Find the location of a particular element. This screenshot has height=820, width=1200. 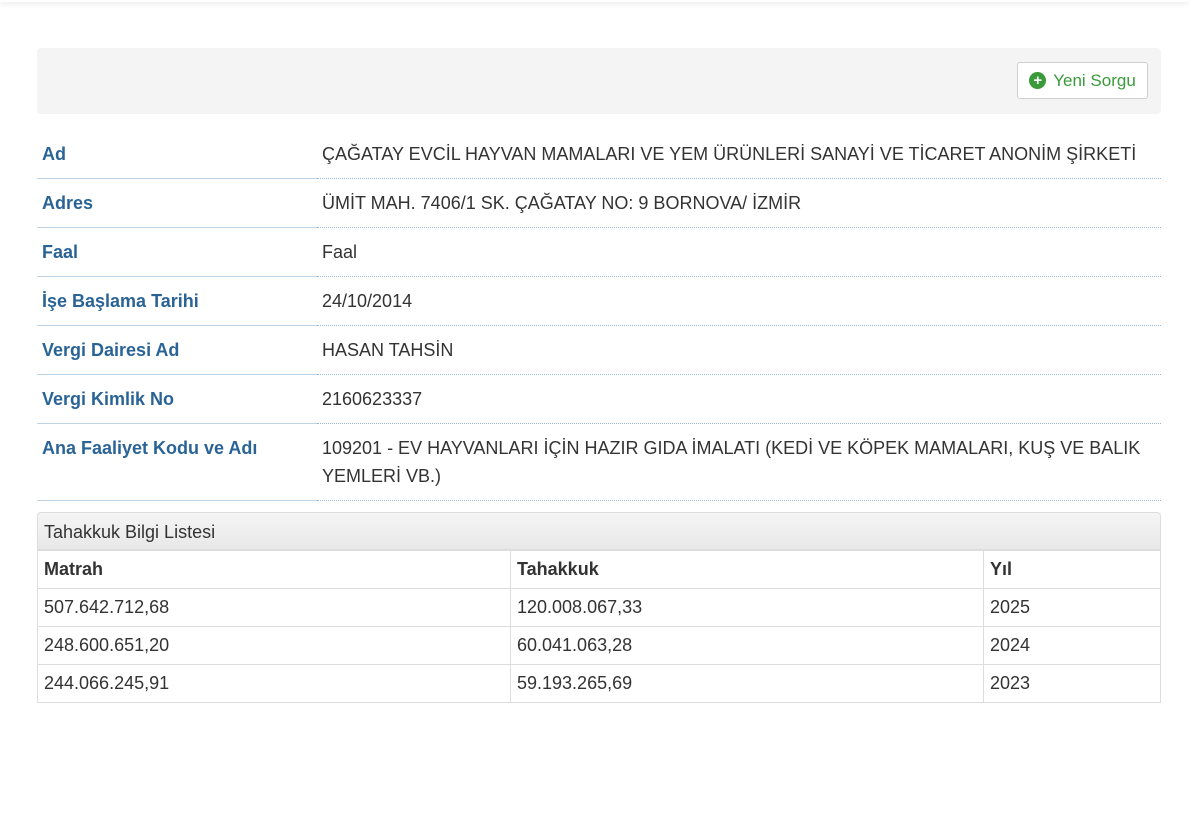

column-header-tahakkuk: Tahakkuk is located at coordinates (747, 569).